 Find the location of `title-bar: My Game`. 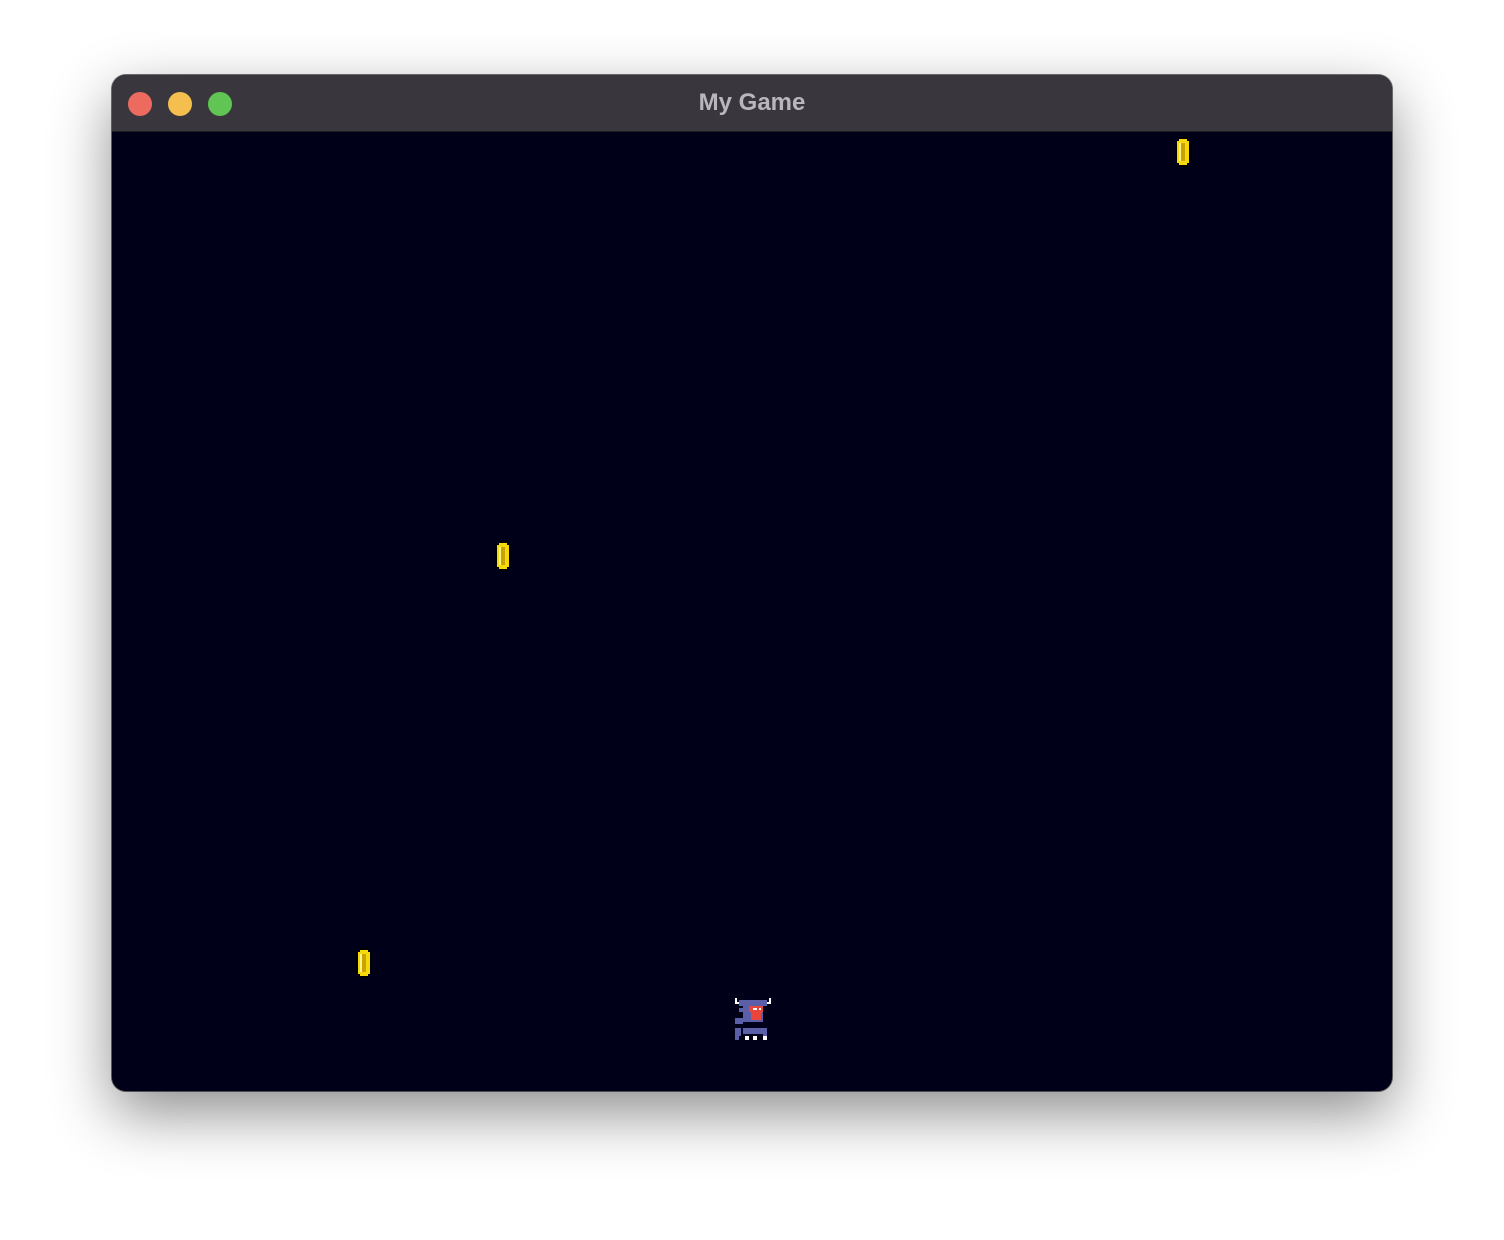

title-bar: My Game is located at coordinates (752, 103).